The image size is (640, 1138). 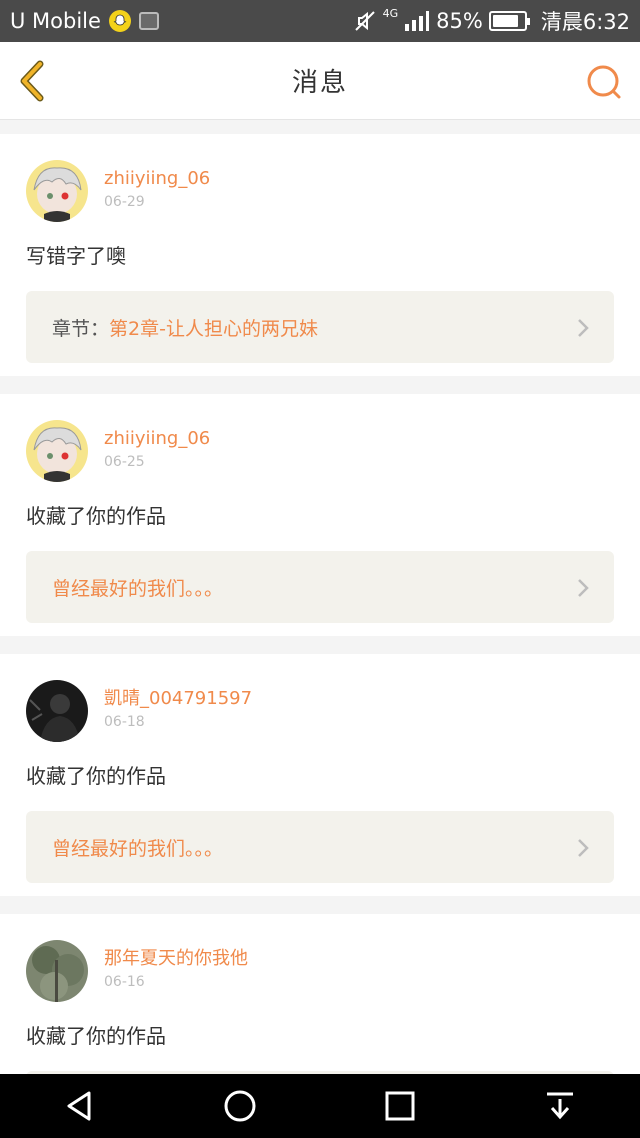 What do you see at coordinates (320, 327) in the screenshot?
I see `work-reference: 章节： 第2章-让人担心的两兄妹` at bounding box center [320, 327].